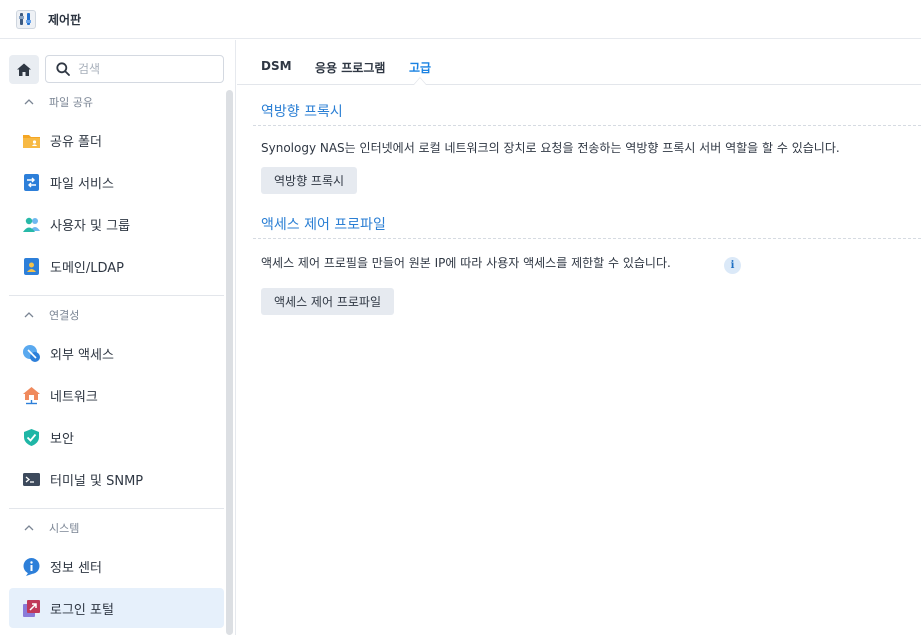 This screenshot has width=921, height=635. I want to click on title-bar: 제어판, so click(460, 19).